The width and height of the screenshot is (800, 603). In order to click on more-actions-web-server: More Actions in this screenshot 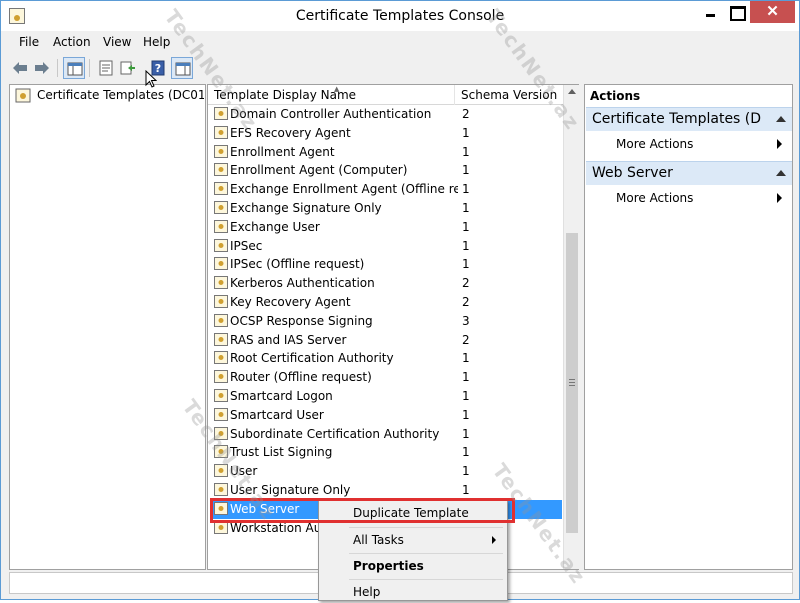, I will do `click(654, 198)`.